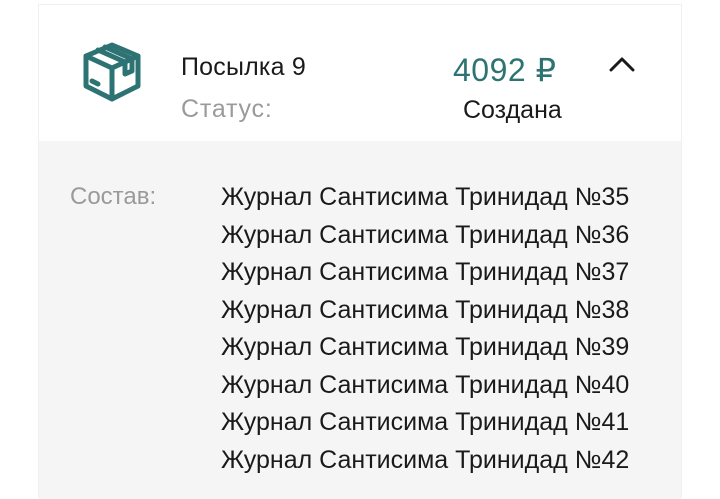 This screenshot has height=499, width=720. Describe the element at coordinates (425, 384) in the screenshot. I see `list-item: Журнал Сантисима Тринидад №40` at that location.